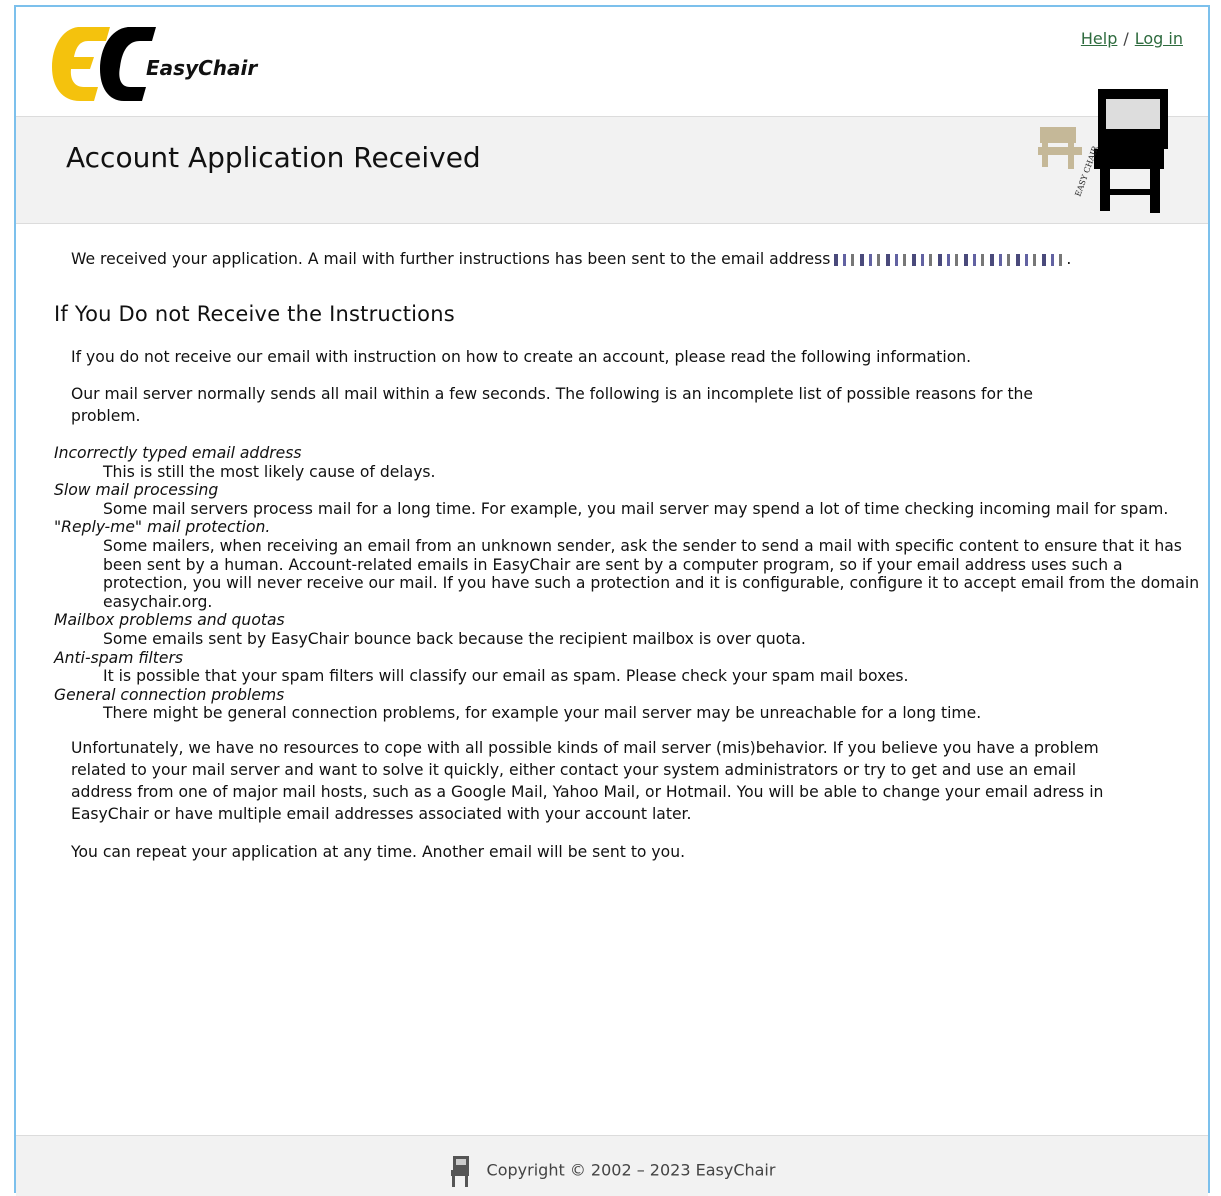 This screenshot has height=1196, width=1221. What do you see at coordinates (1103, 151) in the screenshot?
I see `chair-illustration: EASY CHAIR` at bounding box center [1103, 151].